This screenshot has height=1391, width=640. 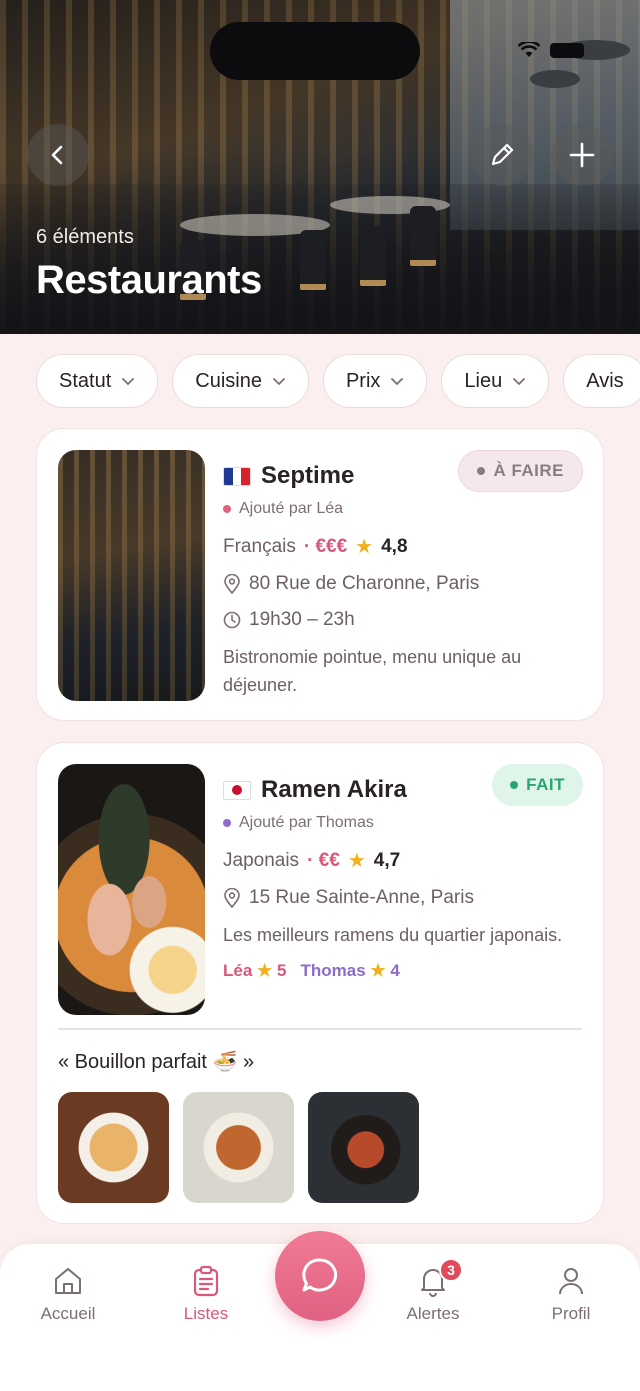 I want to click on user-ratings: Léa ★ 5 Thomas ★ 4, so click(x=403, y=971).